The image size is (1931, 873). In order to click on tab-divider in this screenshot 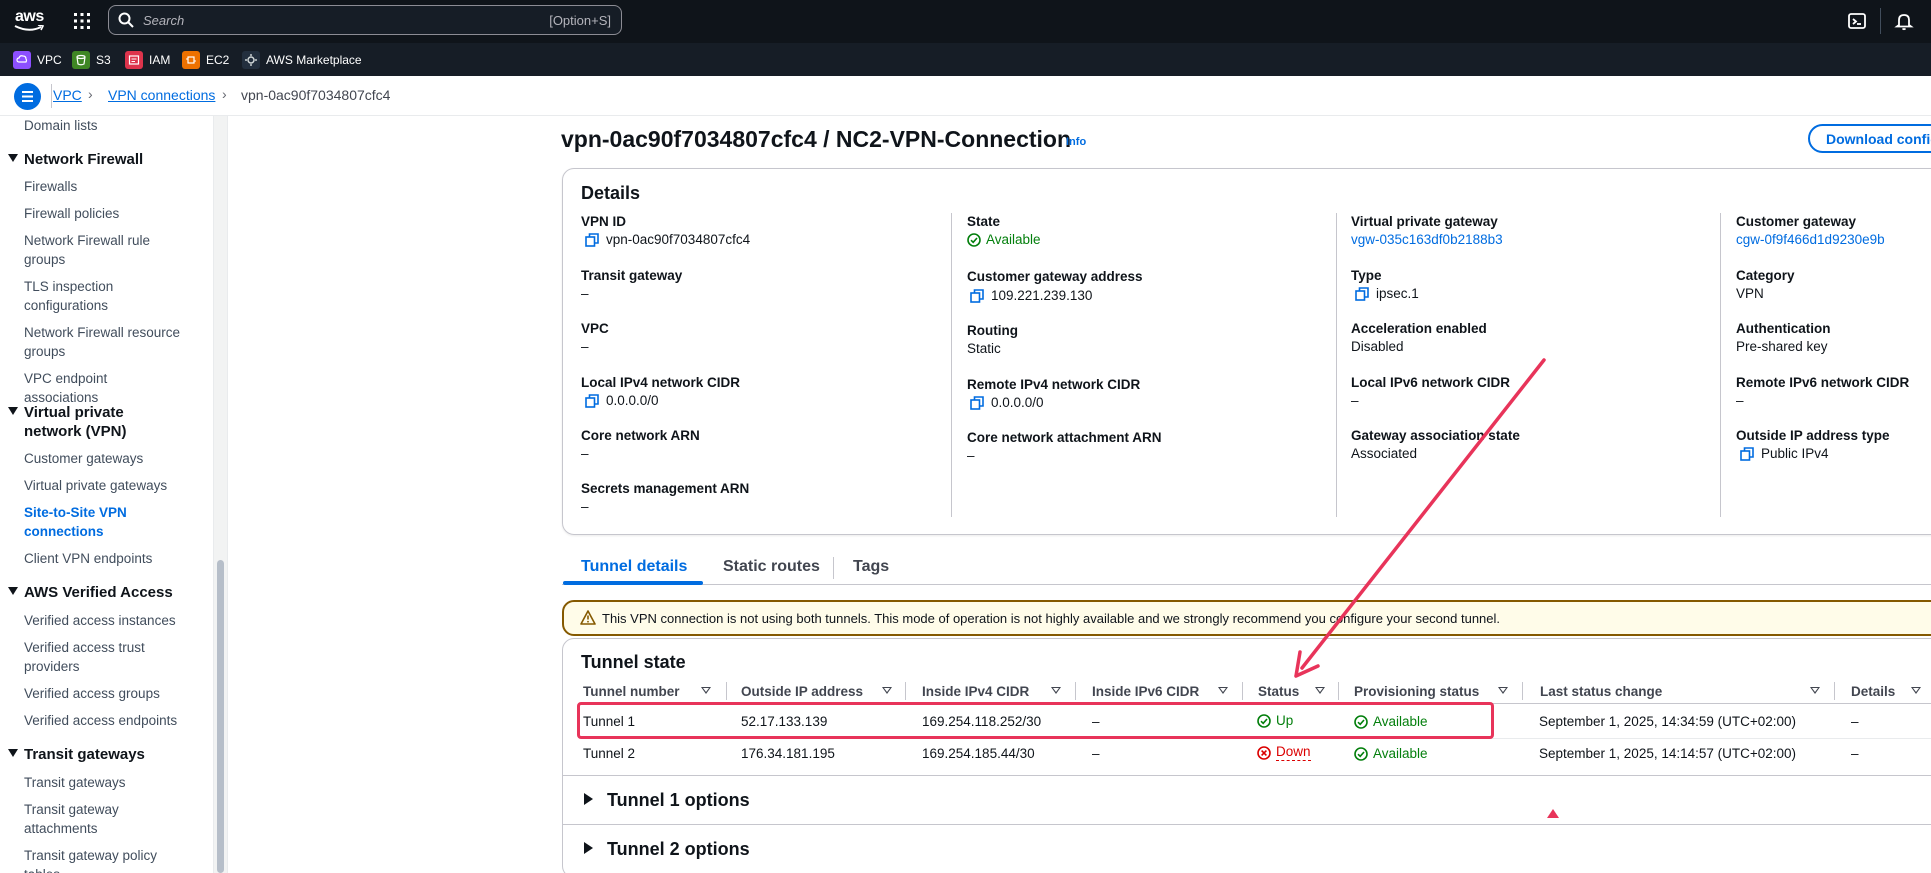, I will do `click(833, 568)`.